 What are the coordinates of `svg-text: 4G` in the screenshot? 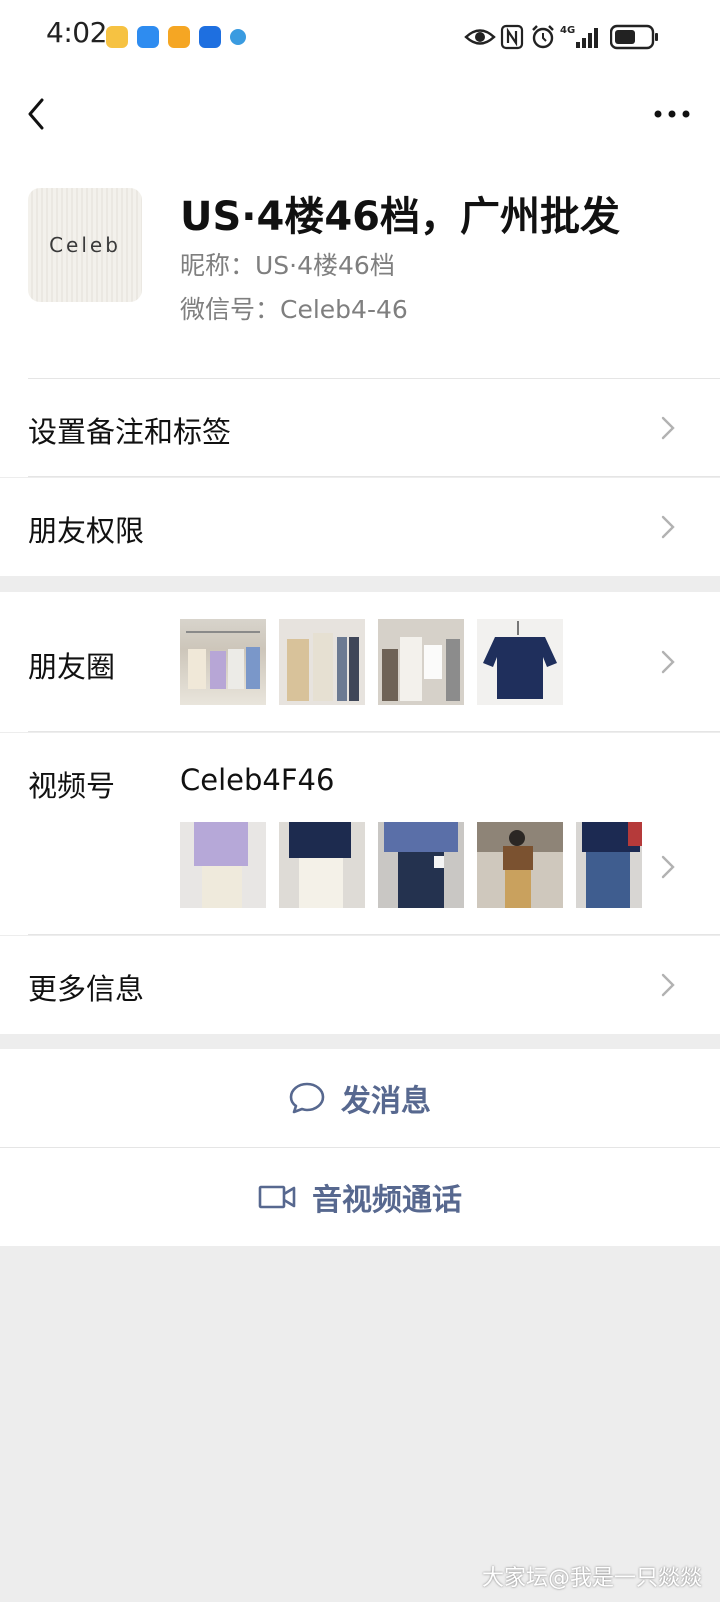 It's located at (567, 30).